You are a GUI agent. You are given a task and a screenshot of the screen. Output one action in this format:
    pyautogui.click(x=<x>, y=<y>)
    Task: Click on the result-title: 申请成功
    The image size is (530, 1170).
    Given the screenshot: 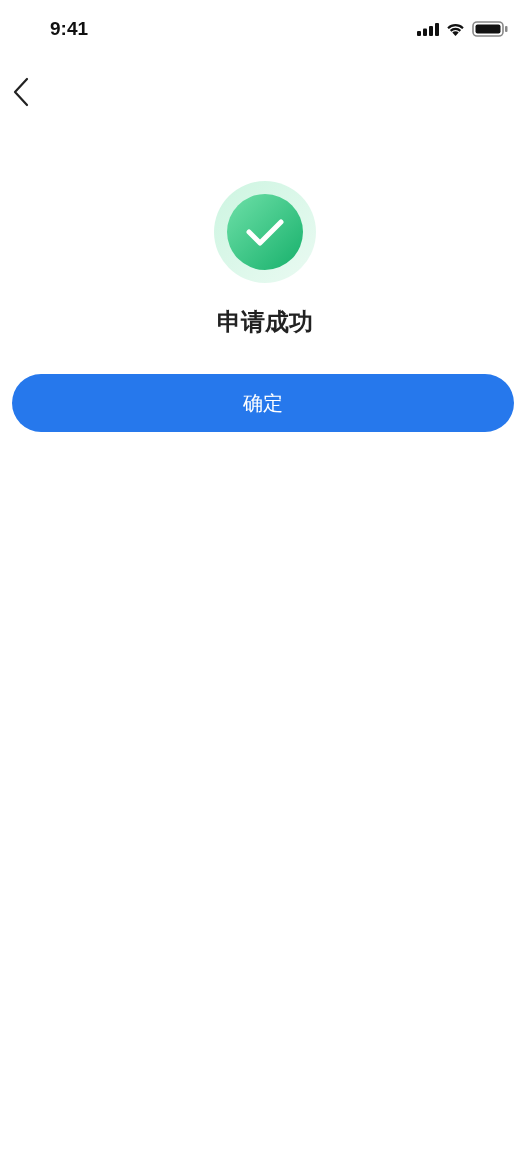 What is the action you would take?
    pyautogui.click(x=265, y=322)
    